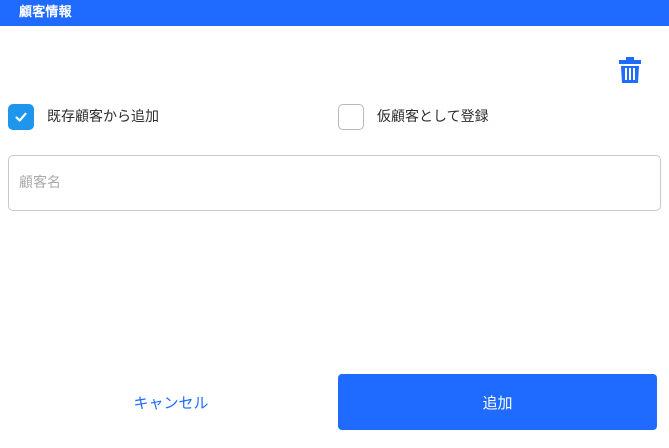  Describe the element at coordinates (334, 13) in the screenshot. I see `dialog-header: 顧客情報` at that location.